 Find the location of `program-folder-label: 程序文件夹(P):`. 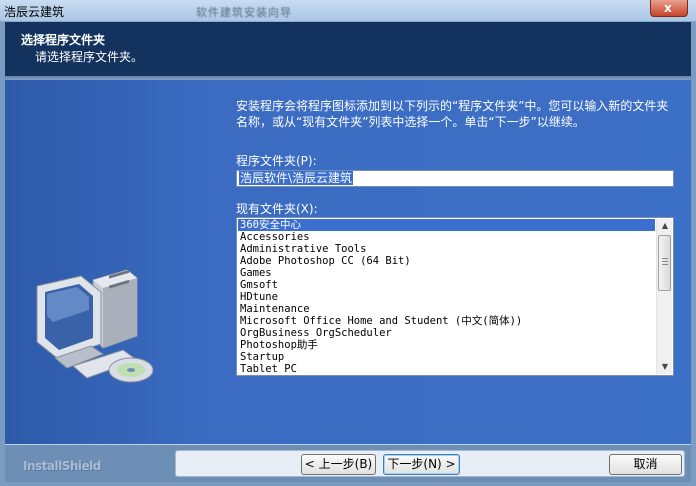

program-folder-label: 程序文件夹(P): is located at coordinates (276, 161).